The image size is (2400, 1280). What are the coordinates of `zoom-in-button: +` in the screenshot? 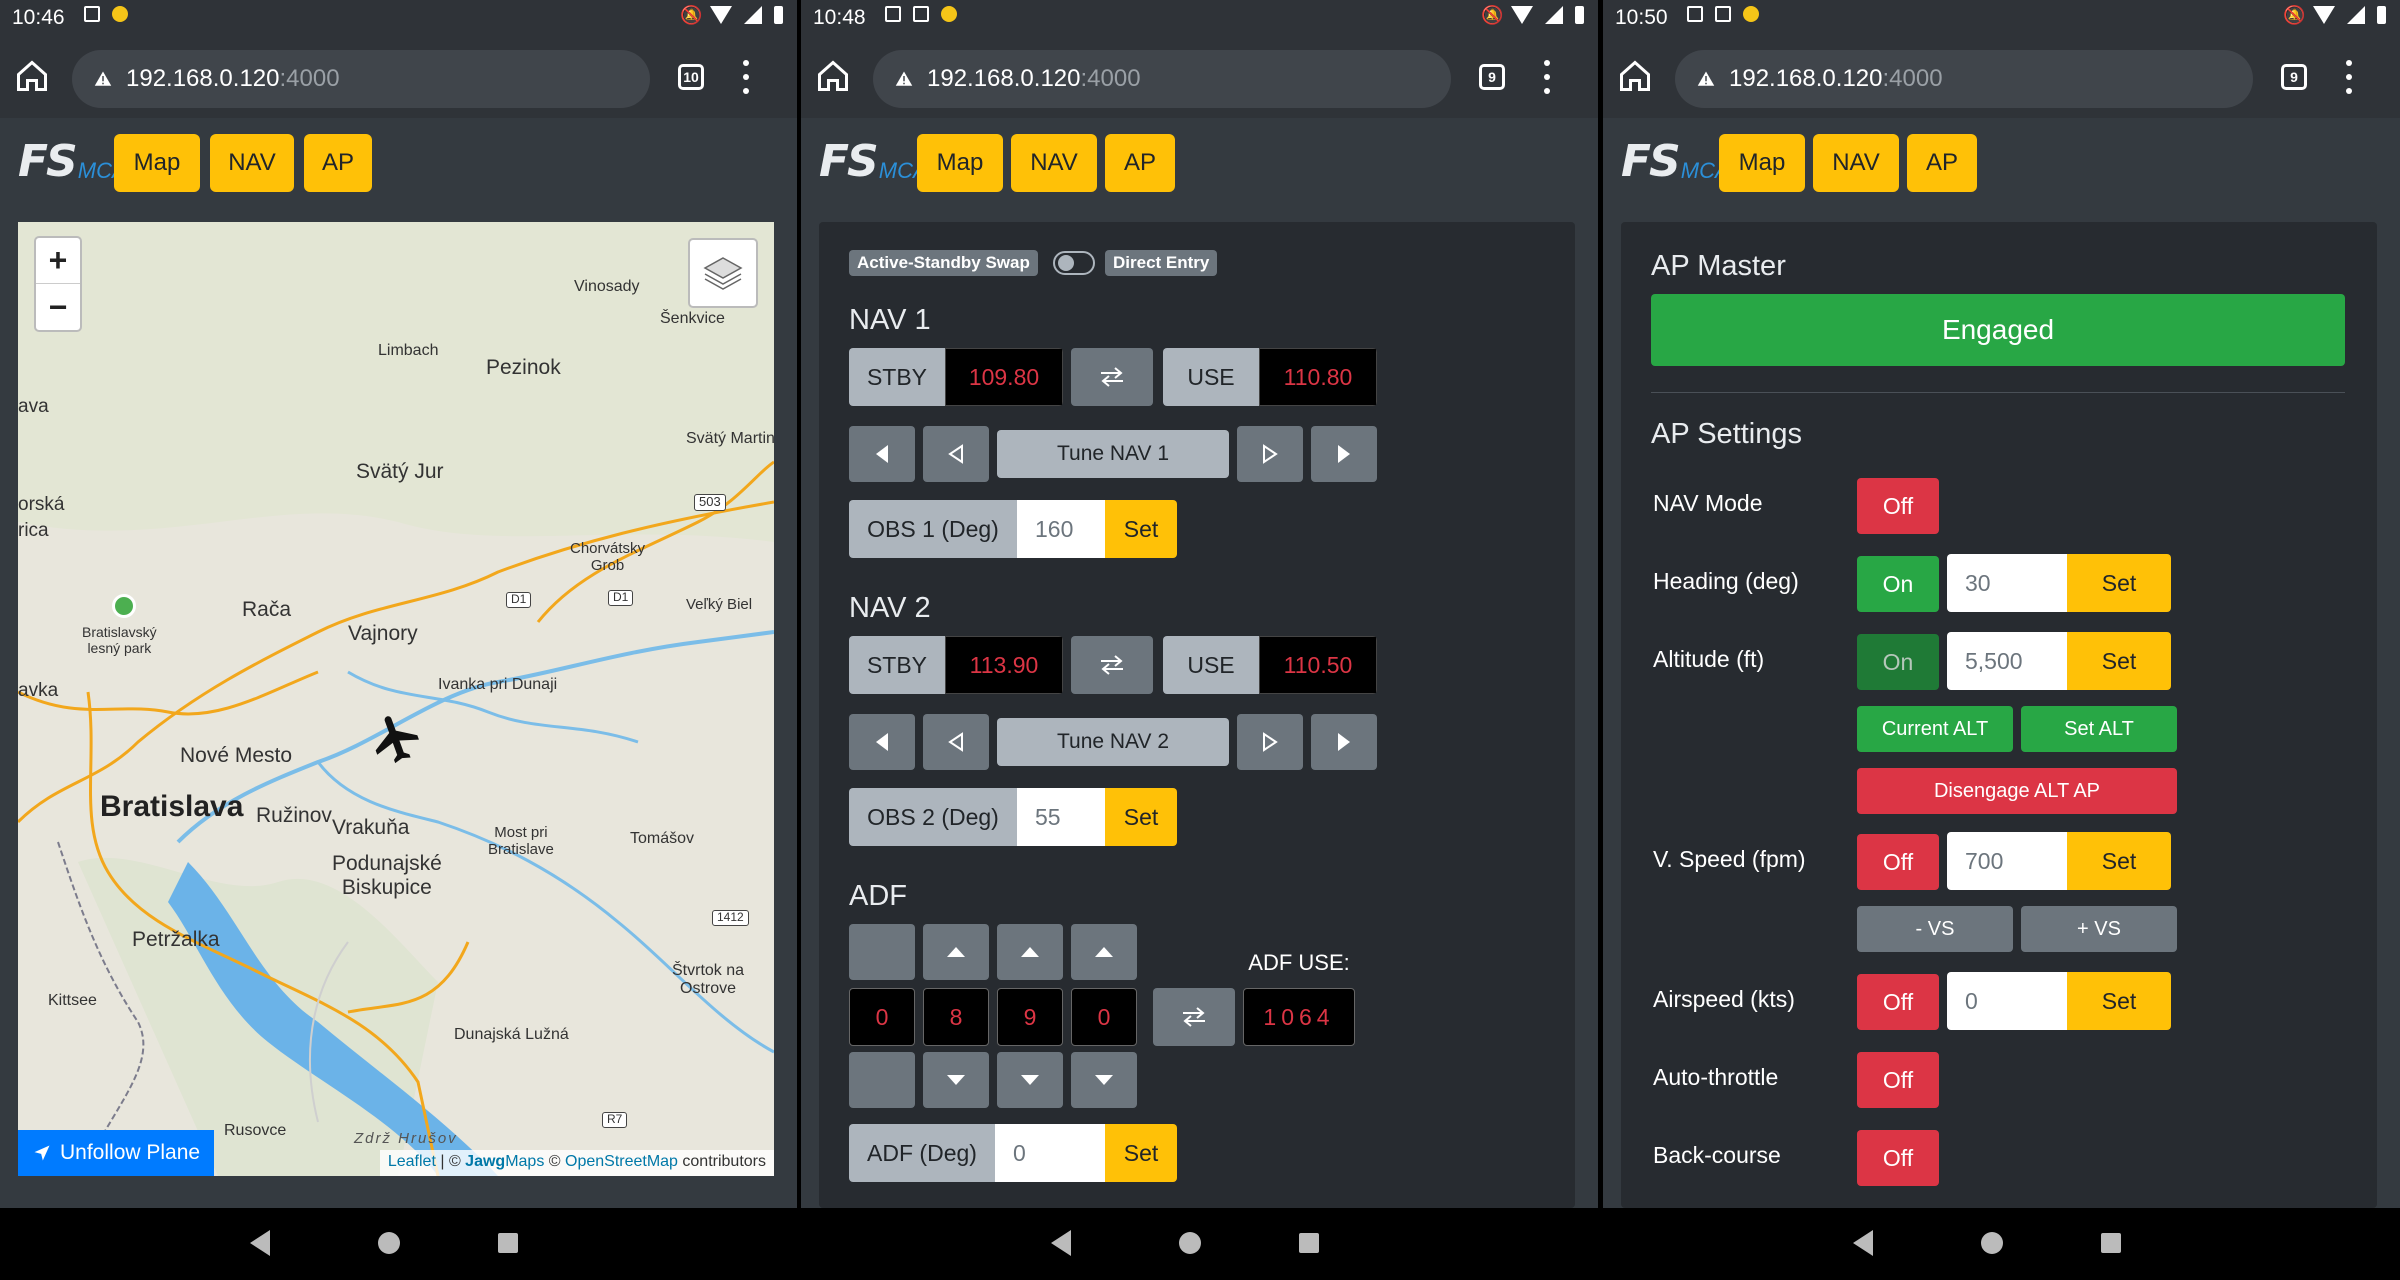 It's located at (58, 261).